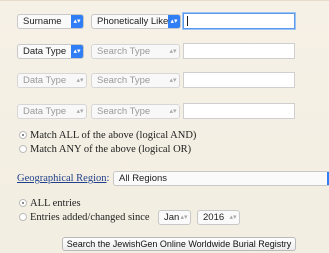 The width and height of the screenshot is (329, 253). Describe the element at coordinates (111, 149) in the screenshot. I see `match-any-label: Match ANY of the above (logical OR)` at that location.